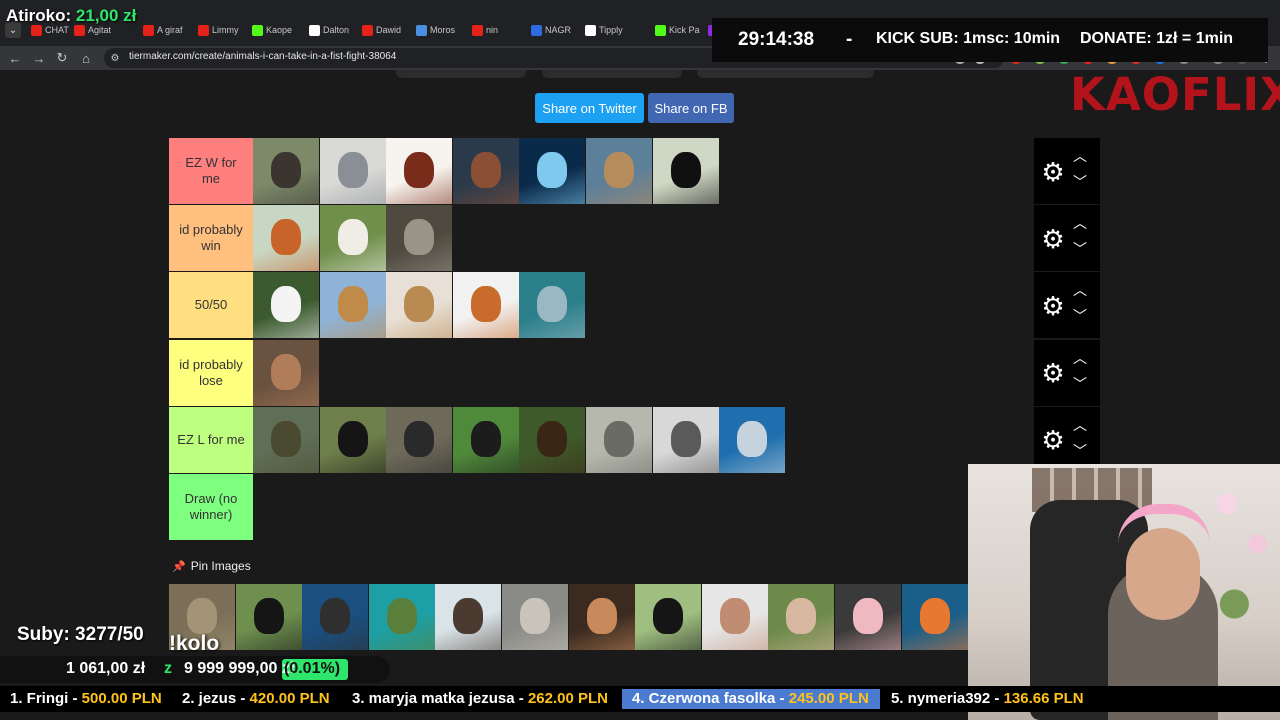 The image size is (1280, 720). I want to click on animal-image-camel, so click(419, 305).